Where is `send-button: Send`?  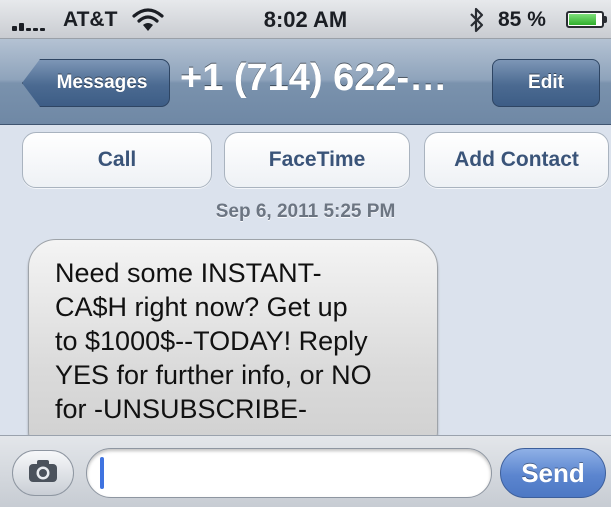 send-button: Send is located at coordinates (553, 473).